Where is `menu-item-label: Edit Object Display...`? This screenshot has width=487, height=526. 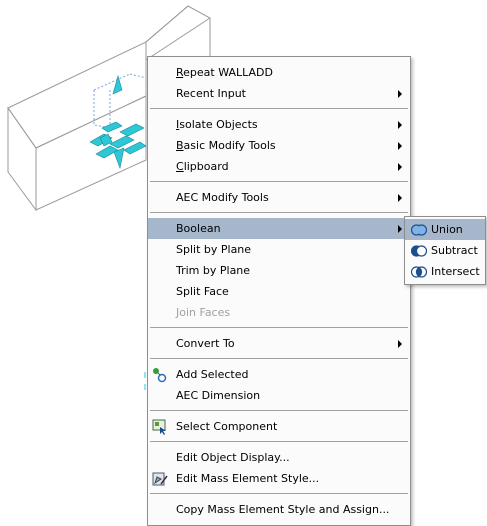
menu-item-label: Edit Object Display... is located at coordinates (233, 457).